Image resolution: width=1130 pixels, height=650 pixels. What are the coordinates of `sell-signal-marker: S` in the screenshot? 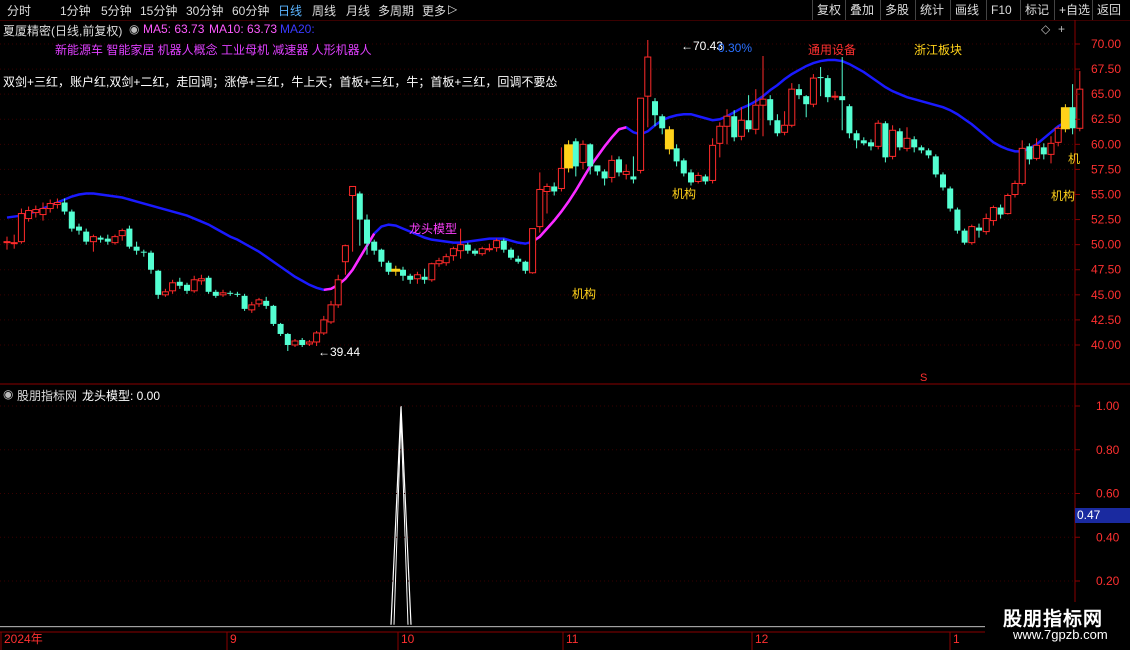 It's located at (924, 378).